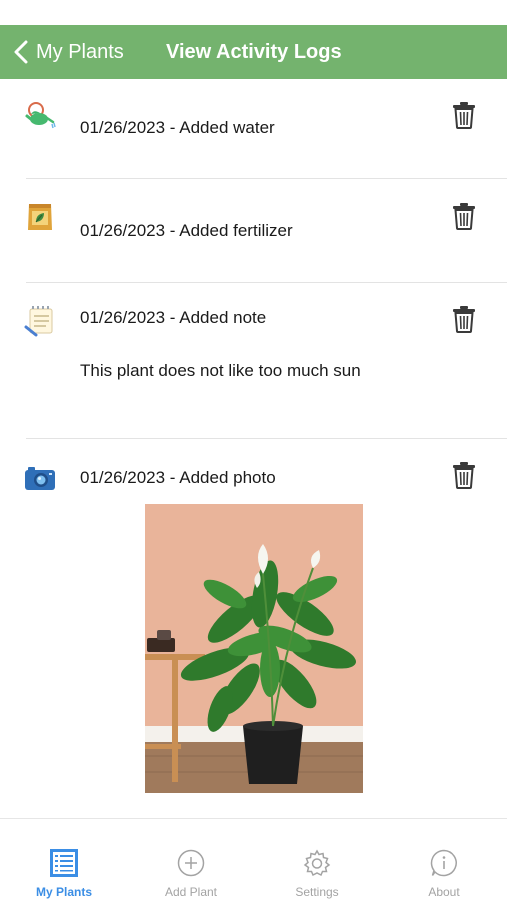  Describe the element at coordinates (40, 321) in the screenshot. I see `notepad-icon` at that location.